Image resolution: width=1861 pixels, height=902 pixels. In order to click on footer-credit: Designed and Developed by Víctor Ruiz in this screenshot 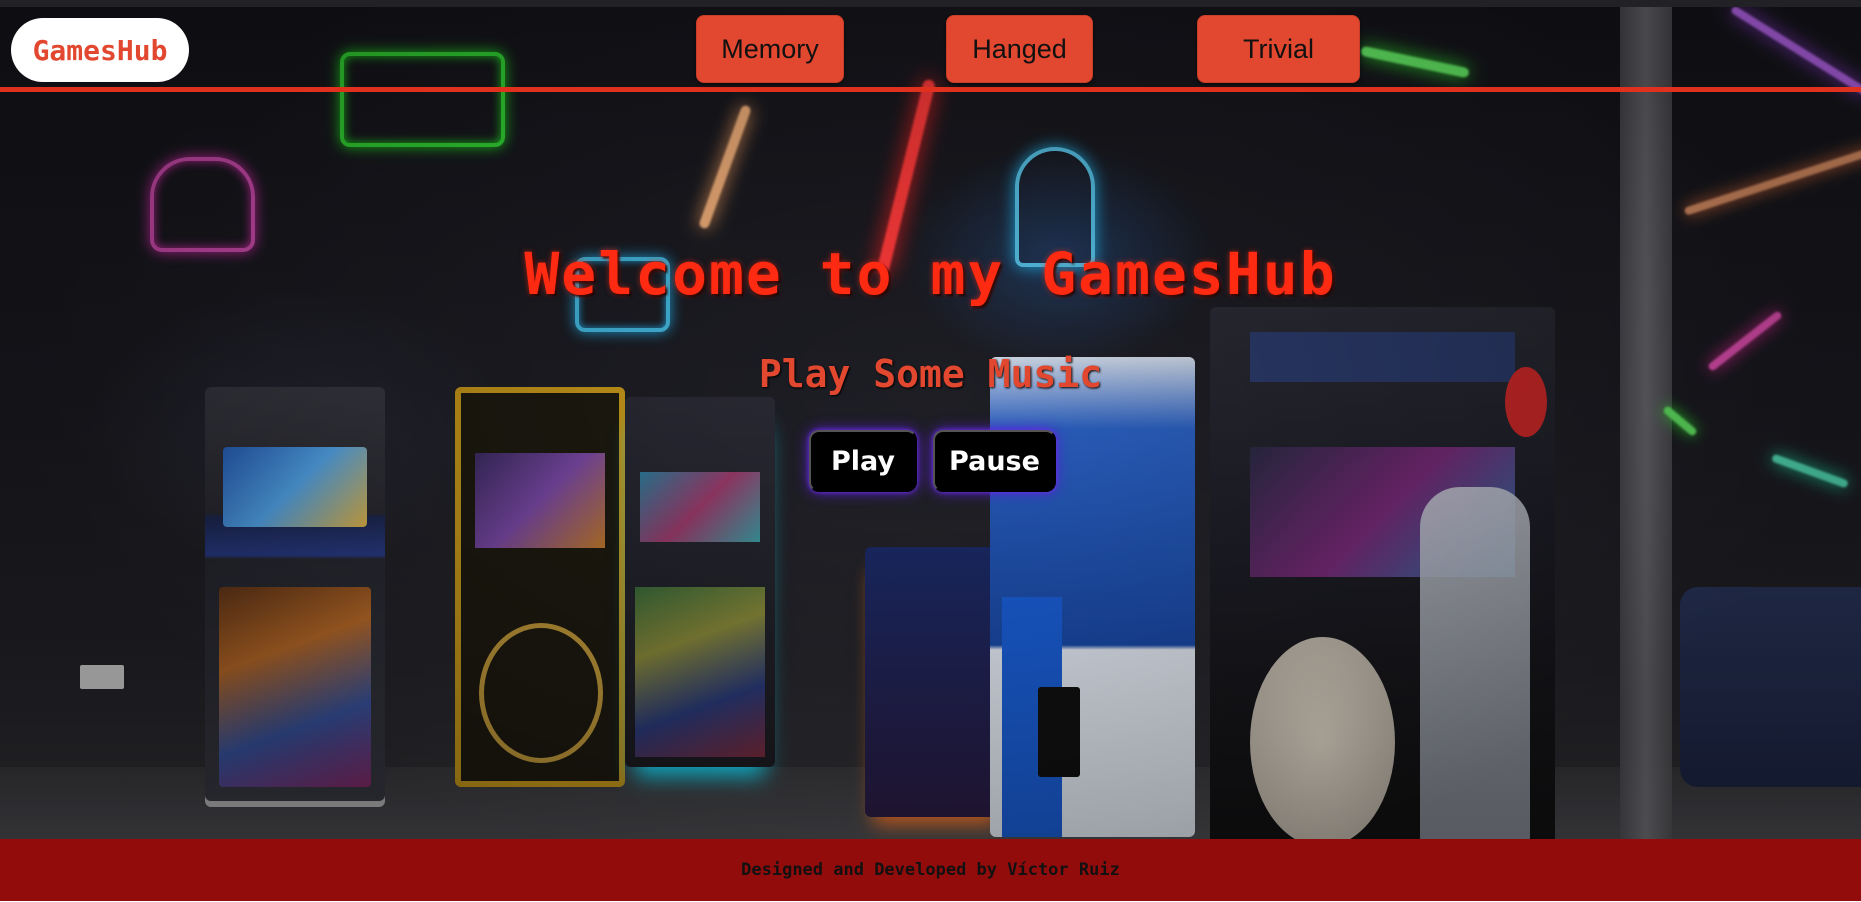, I will do `click(930, 870)`.